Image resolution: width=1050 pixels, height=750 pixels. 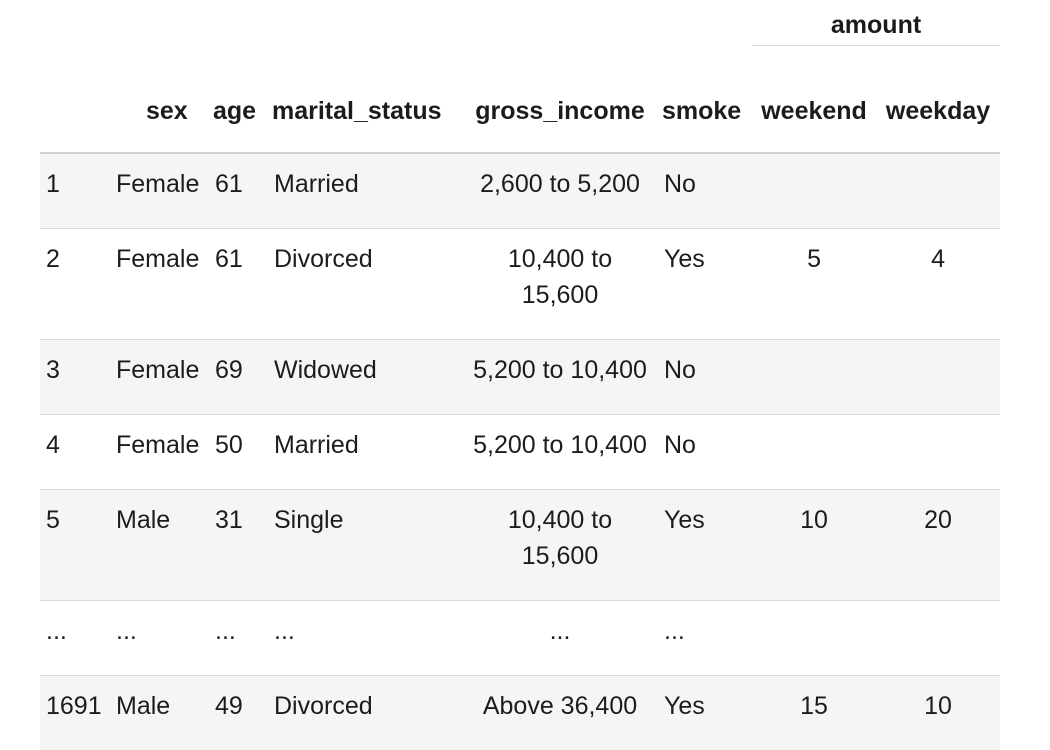 What do you see at coordinates (560, 713) in the screenshot?
I see `cell-gross-income: Above 36,400` at bounding box center [560, 713].